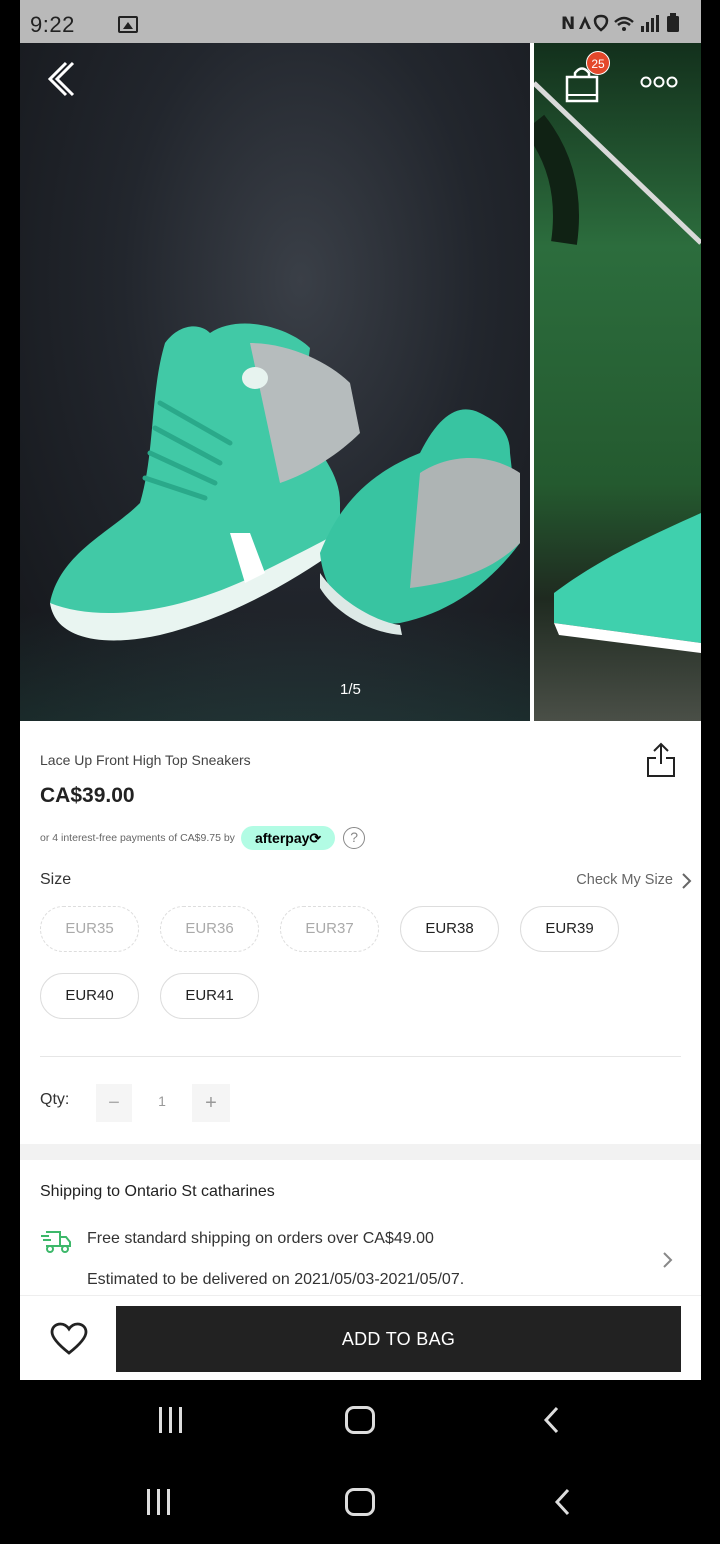 The image size is (720, 1544). I want to click on share-icon, so click(661, 760).